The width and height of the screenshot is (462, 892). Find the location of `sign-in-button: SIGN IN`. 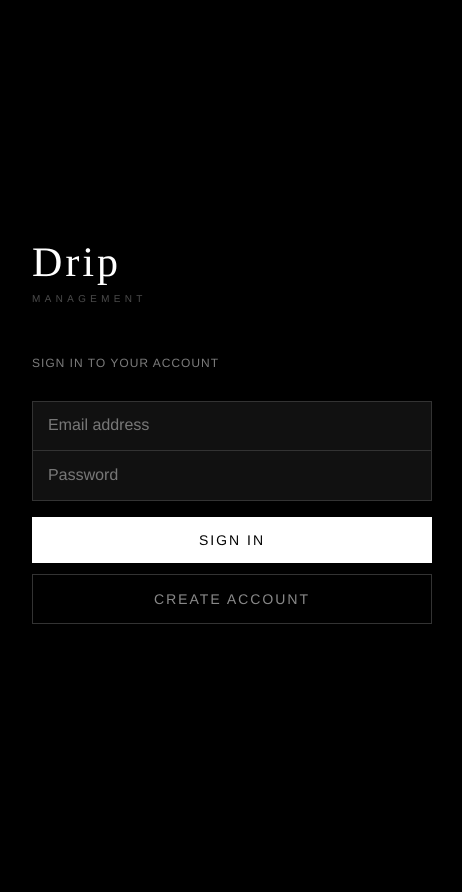

sign-in-button: SIGN IN is located at coordinates (232, 540).